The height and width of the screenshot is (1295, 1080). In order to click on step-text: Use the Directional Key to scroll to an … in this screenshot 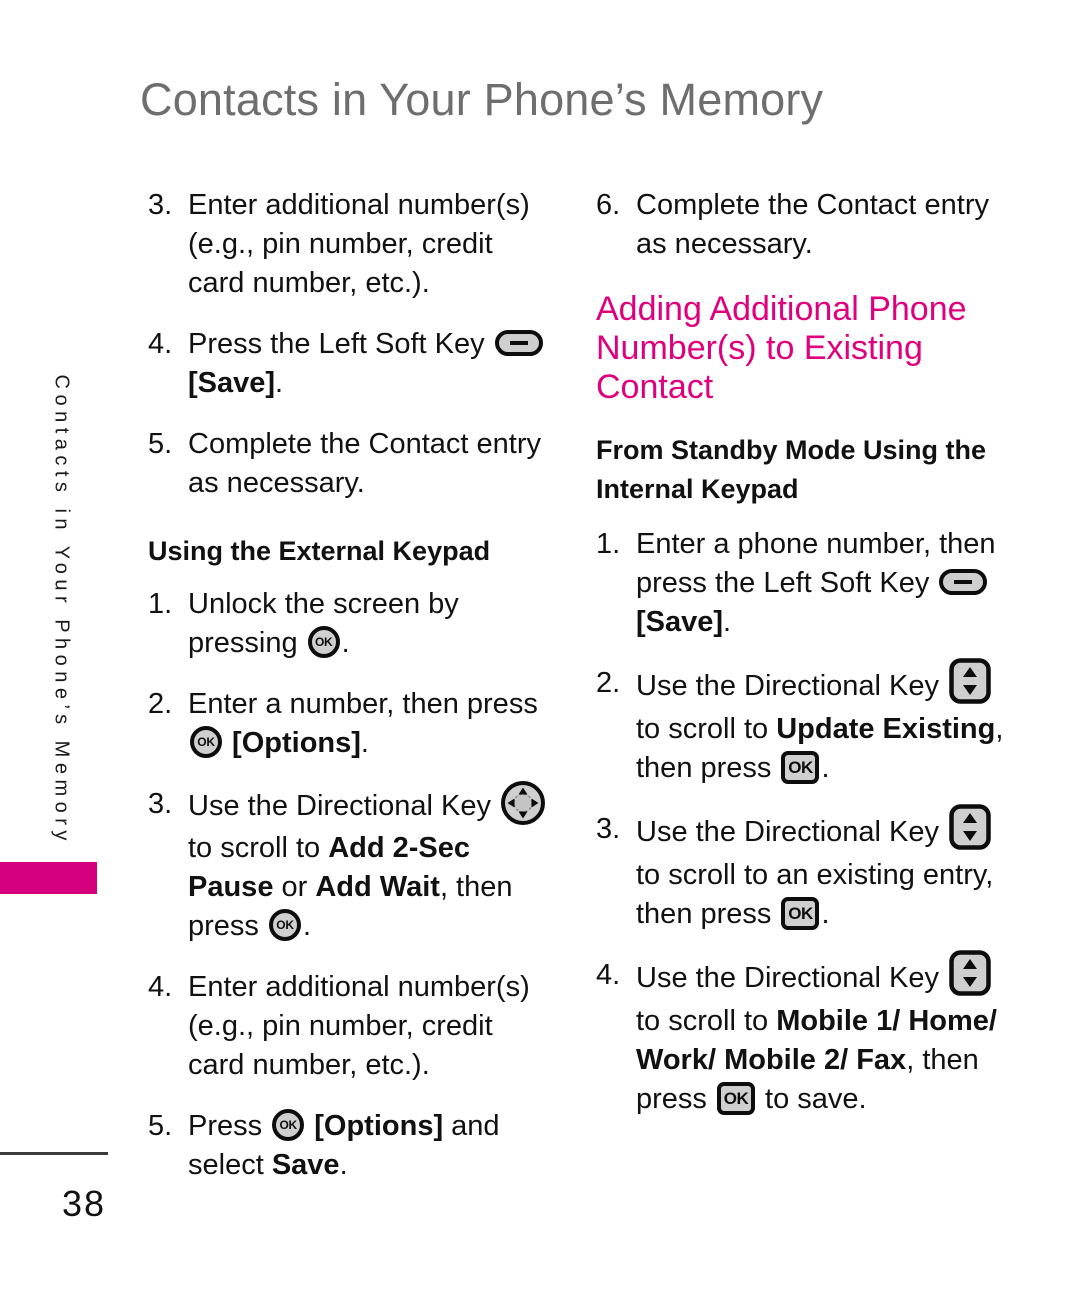, I will do `click(814, 867)`.